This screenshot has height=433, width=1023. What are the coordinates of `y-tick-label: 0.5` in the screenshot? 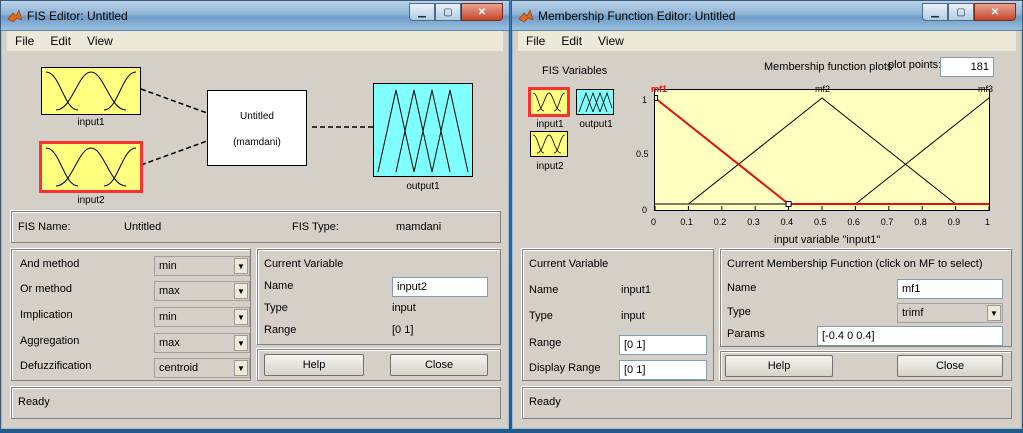 It's located at (642, 154).